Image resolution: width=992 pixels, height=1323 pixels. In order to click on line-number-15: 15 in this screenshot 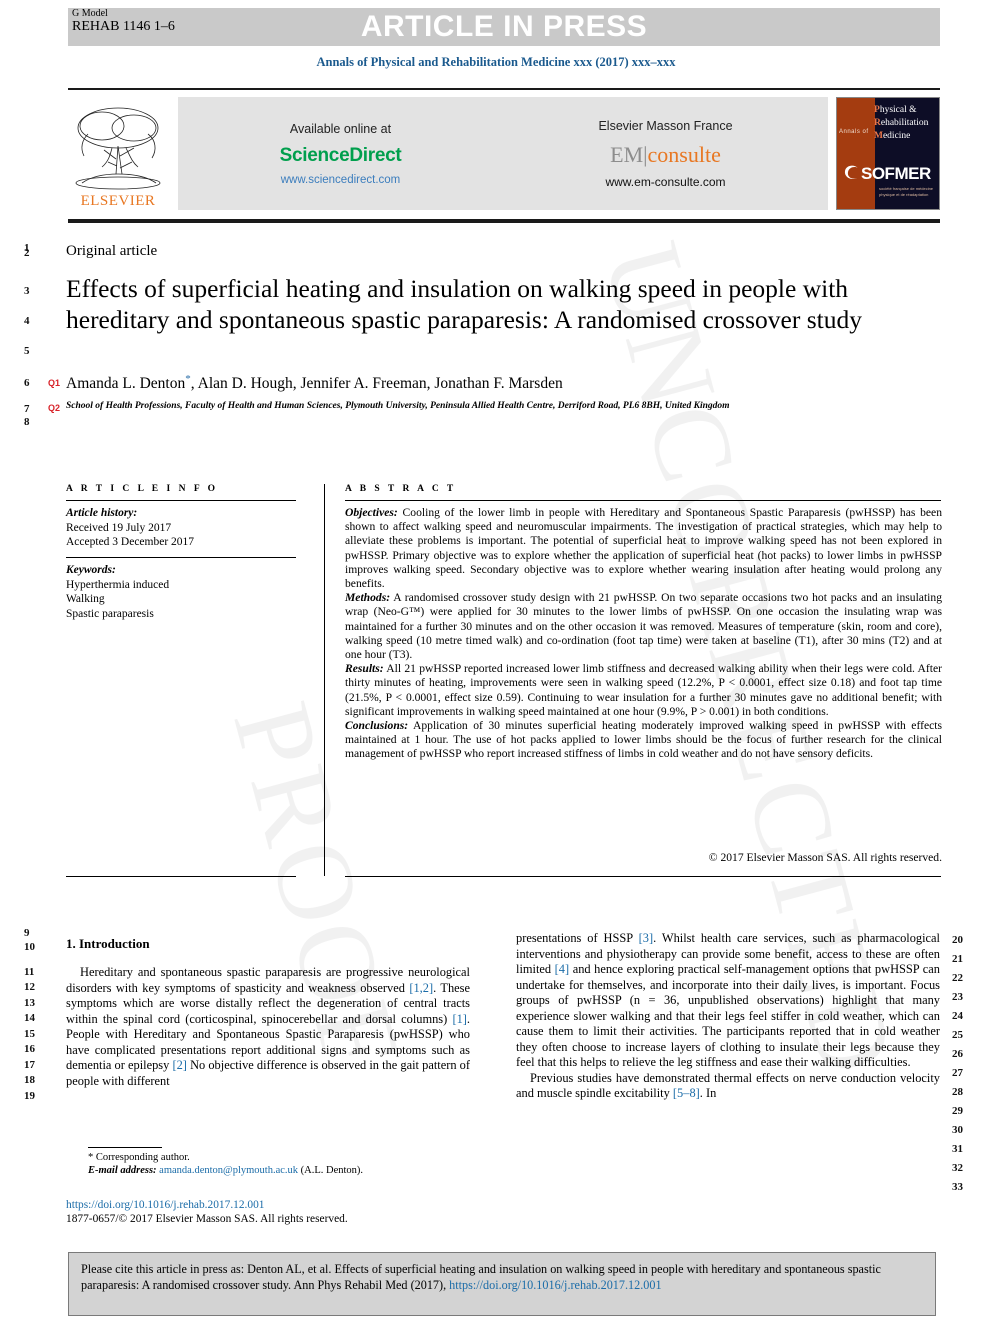, I will do `click(29, 1034)`.